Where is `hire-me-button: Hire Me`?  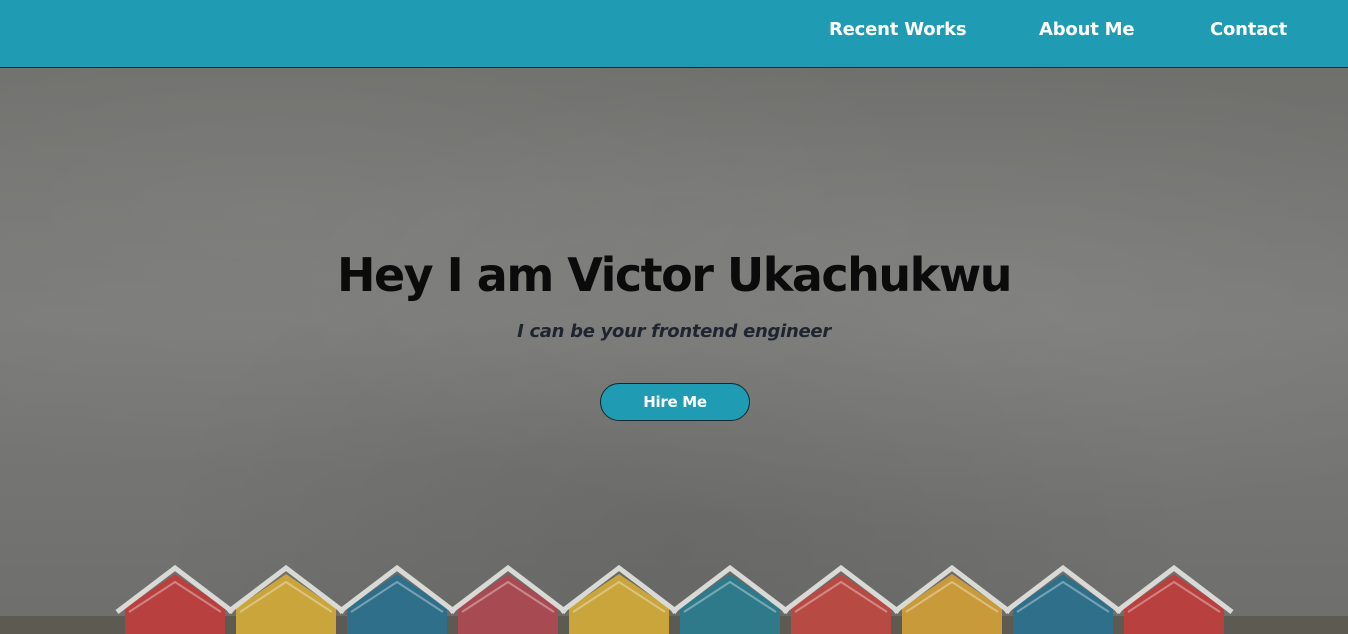
hire-me-button: Hire Me is located at coordinates (675, 402).